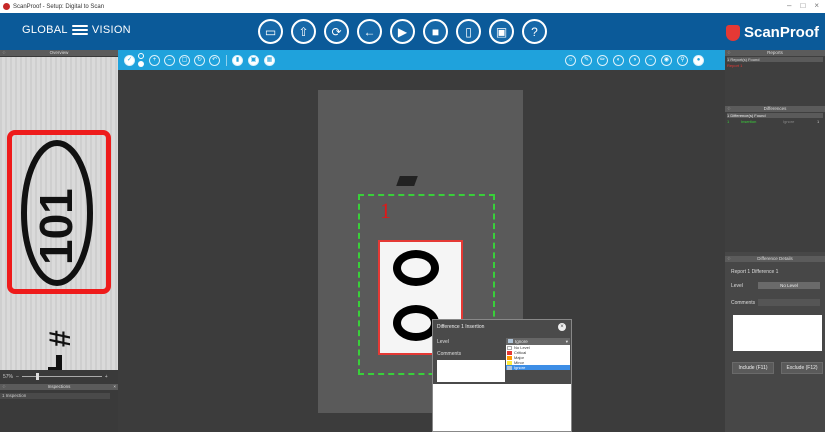 The height and width of the screenshot is (432, 825). What do you see at coordinates (775, 81) in the screenshot?
I see `reports-panel: 1 Report(s) Found Report 1` at bounding box center [775, 81].